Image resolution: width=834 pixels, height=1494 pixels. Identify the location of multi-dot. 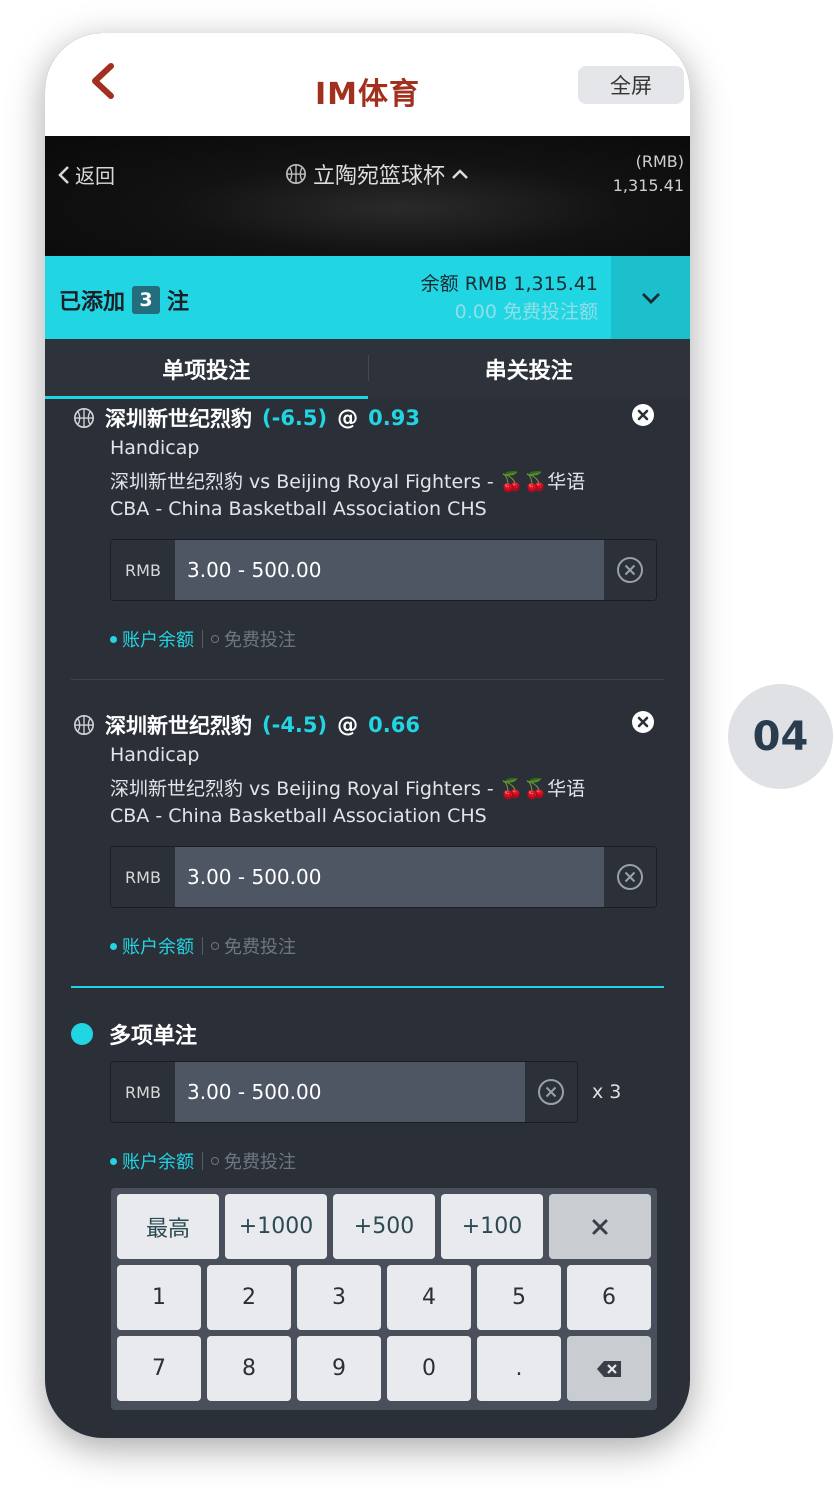
(82, 1034).